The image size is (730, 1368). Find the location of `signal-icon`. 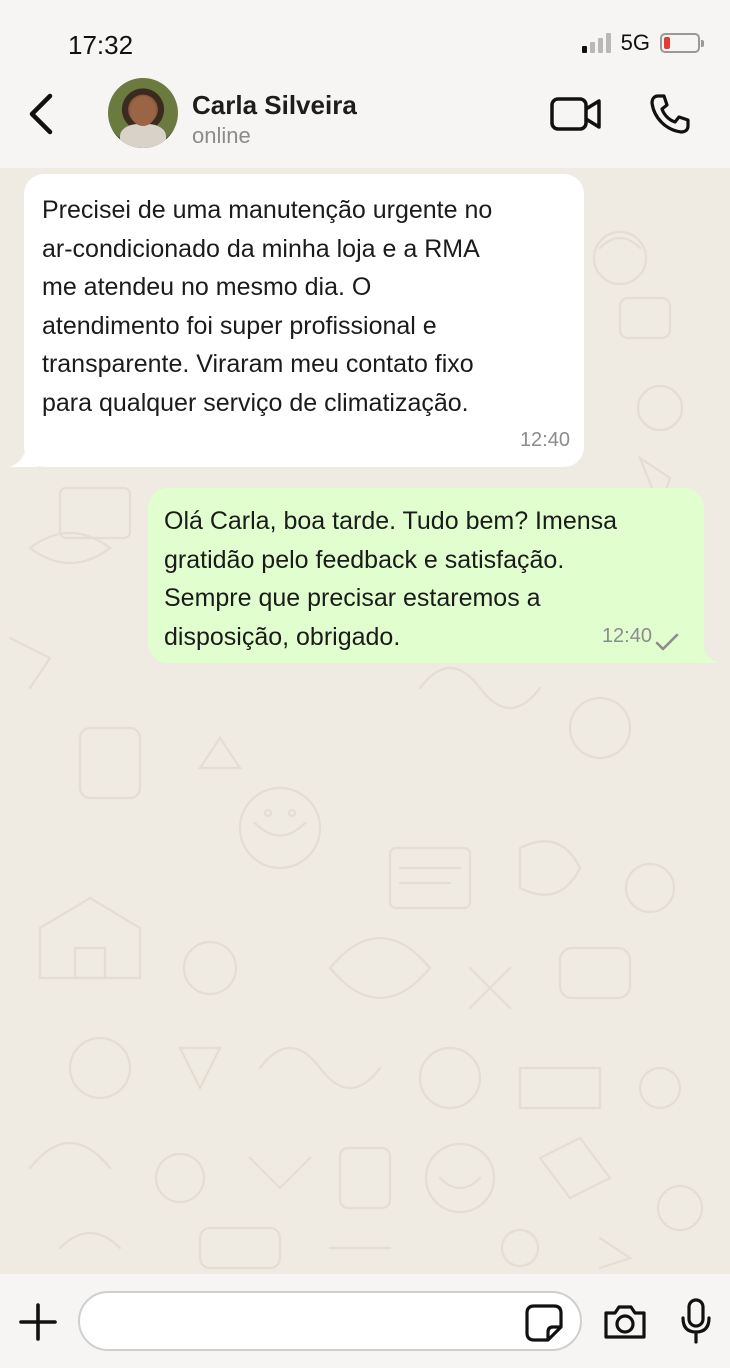

signal-icon is located at coordinates (596, 43).